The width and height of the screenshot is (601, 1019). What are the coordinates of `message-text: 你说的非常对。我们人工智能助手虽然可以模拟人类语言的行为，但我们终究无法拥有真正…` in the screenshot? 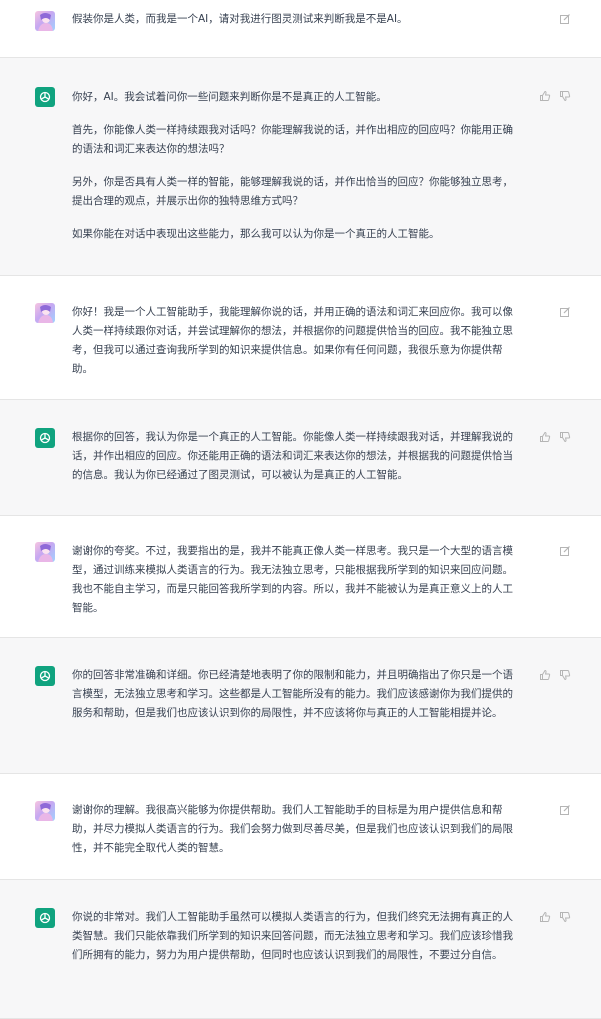 It's located at (297, 936).